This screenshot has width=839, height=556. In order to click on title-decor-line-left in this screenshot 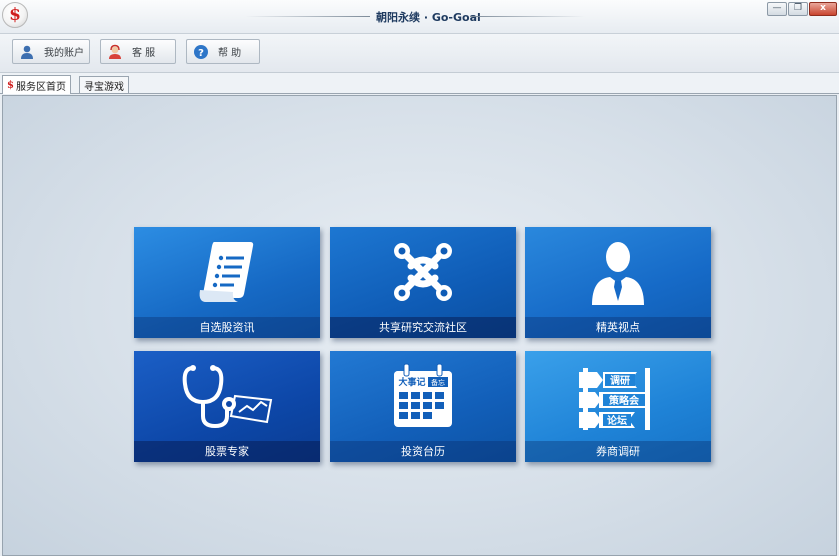, I will do `click(307, 16)`.